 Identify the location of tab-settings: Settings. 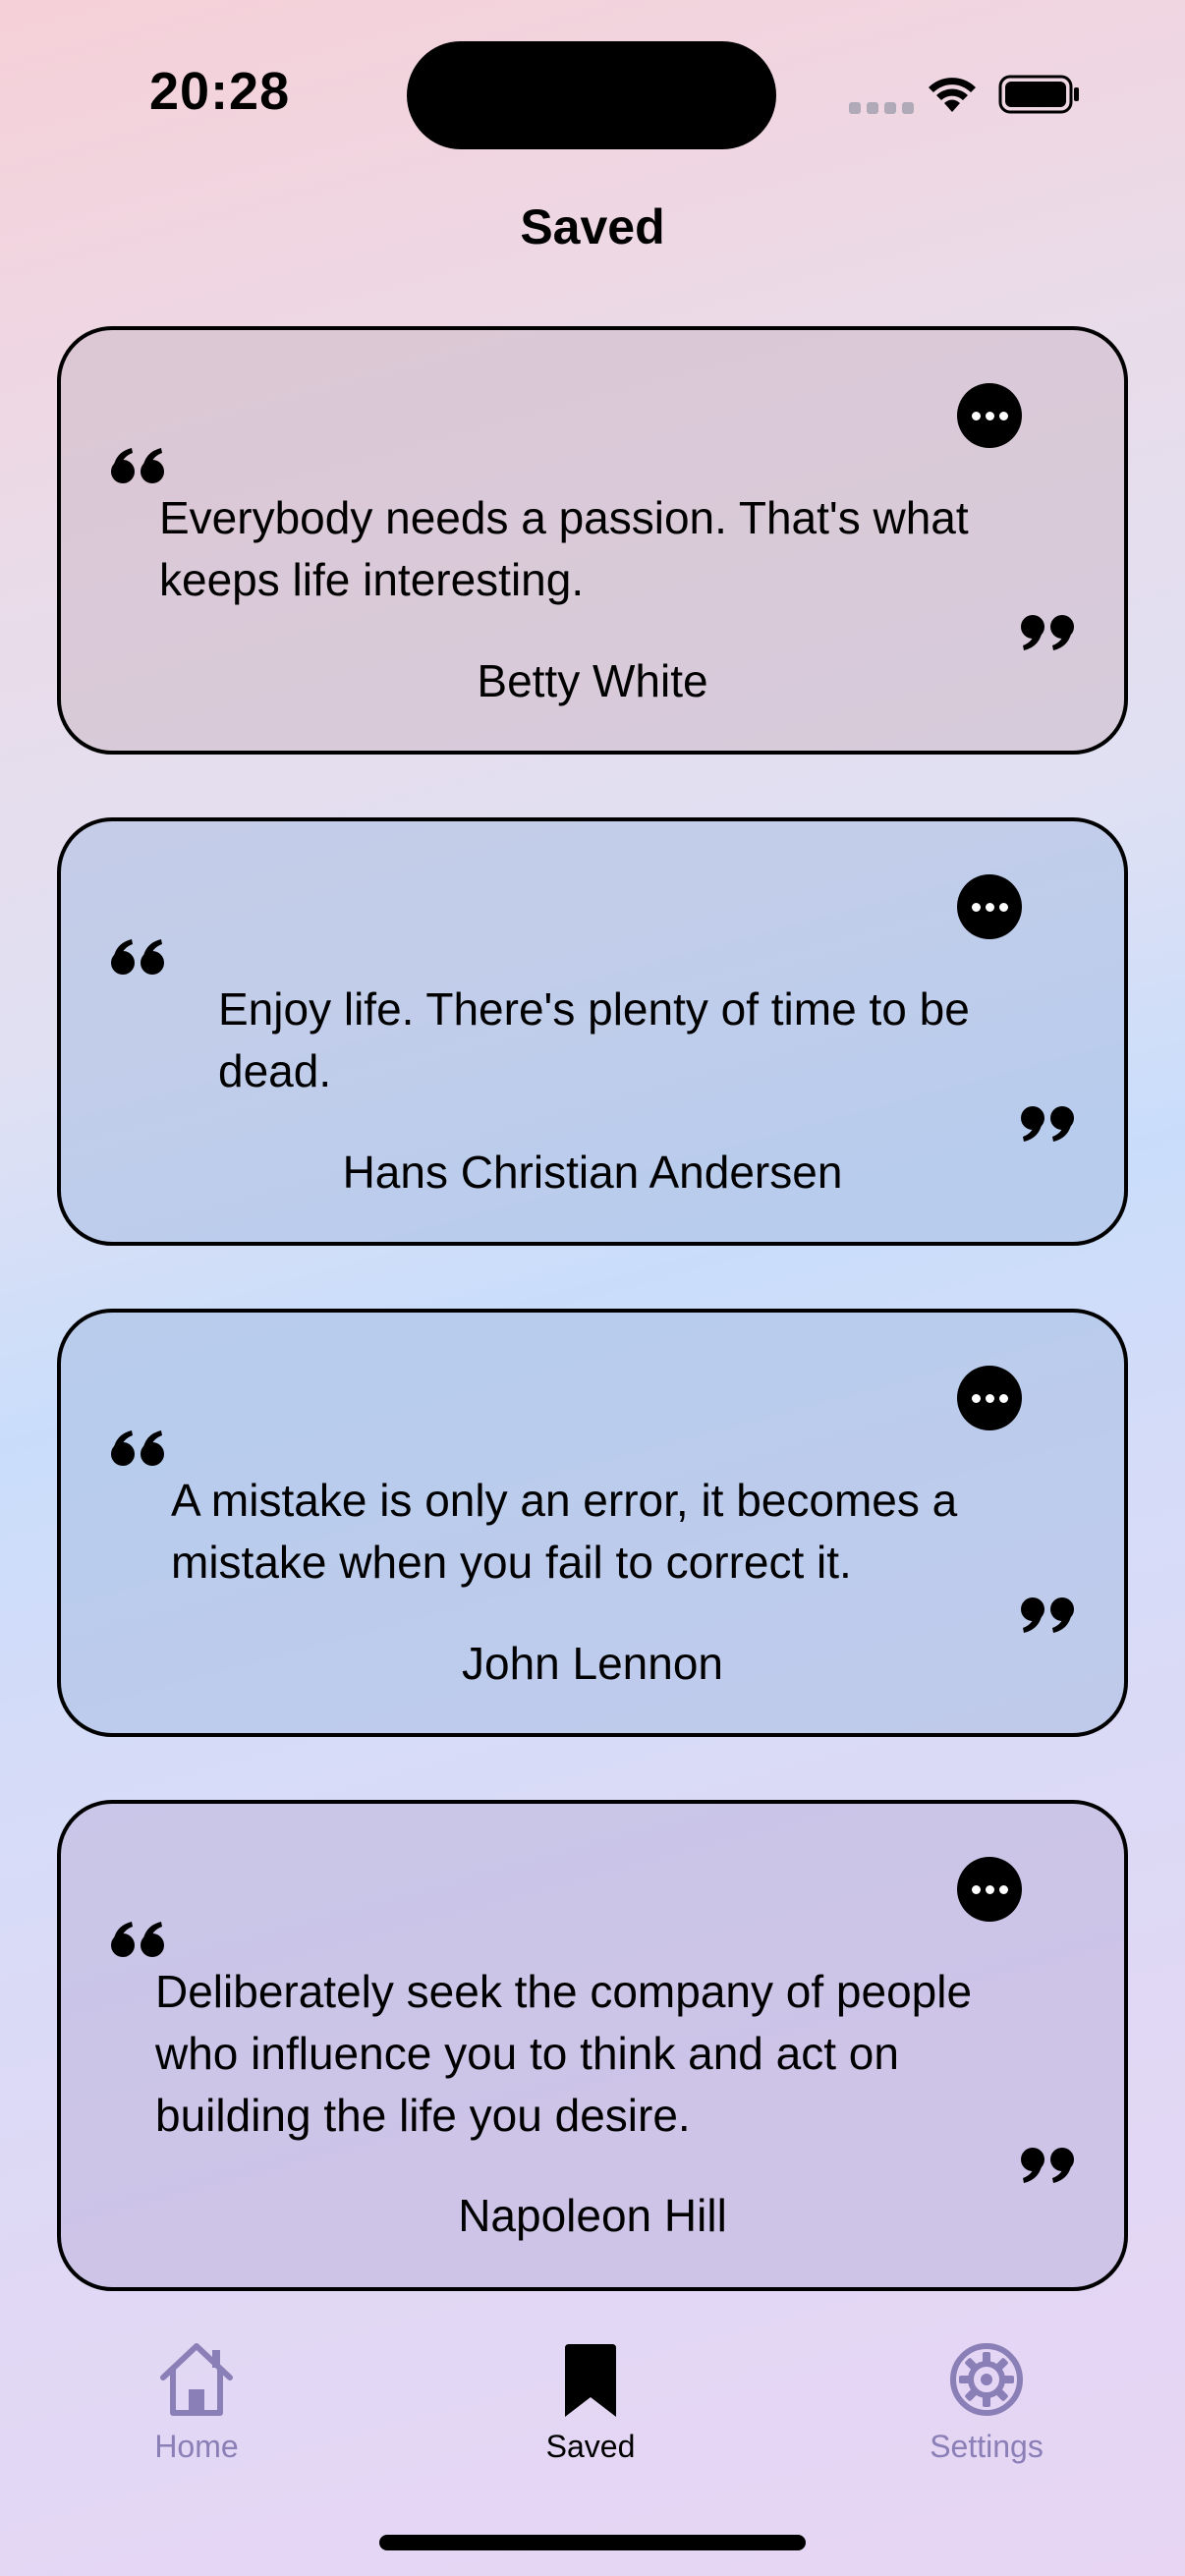
(987, 2401).